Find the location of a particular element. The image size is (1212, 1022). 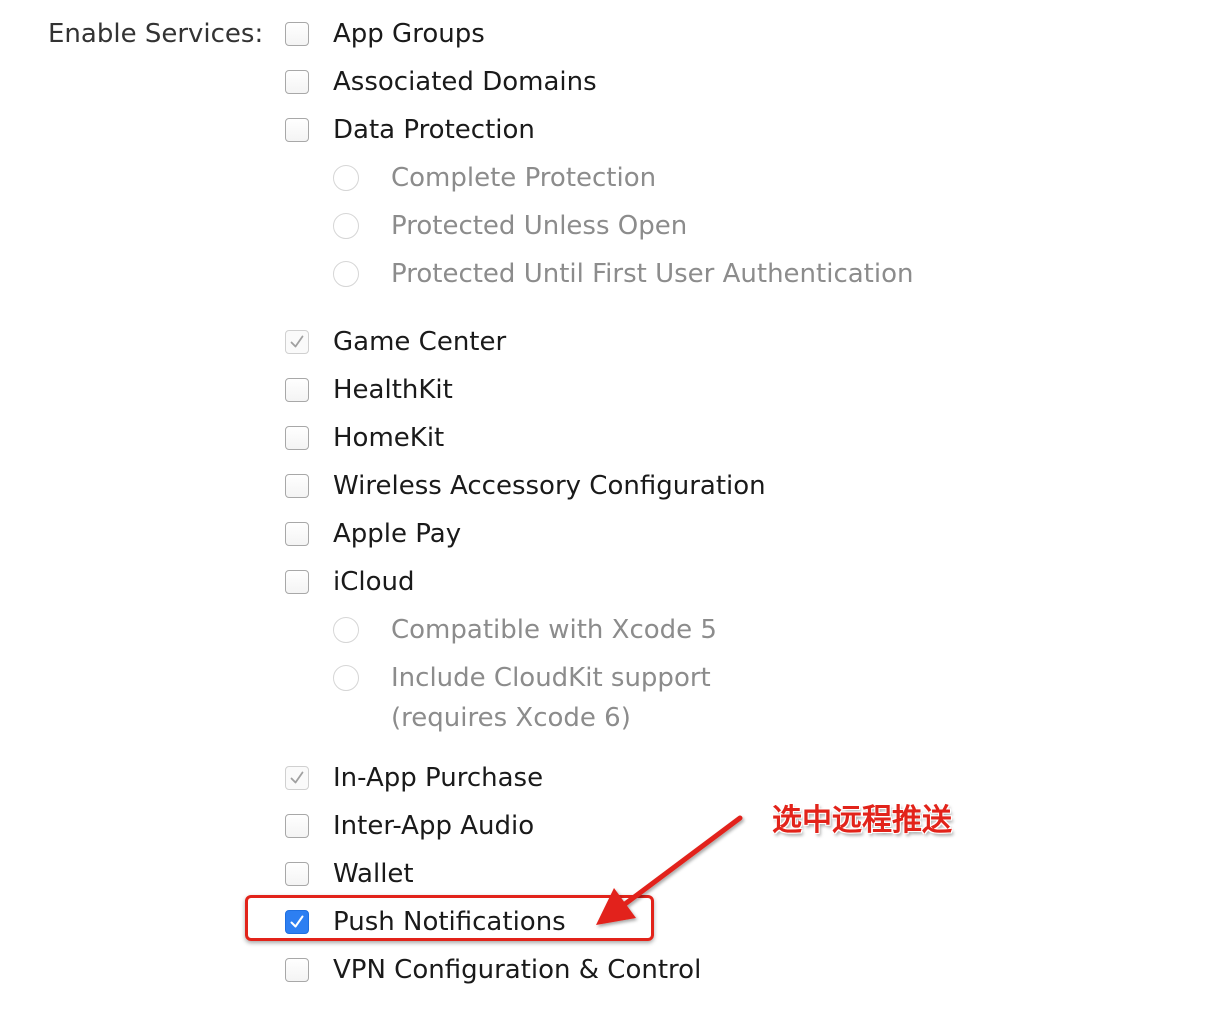

icloud-option-cloudkit: Include CloudKit support is located at coordinates (522, 678).